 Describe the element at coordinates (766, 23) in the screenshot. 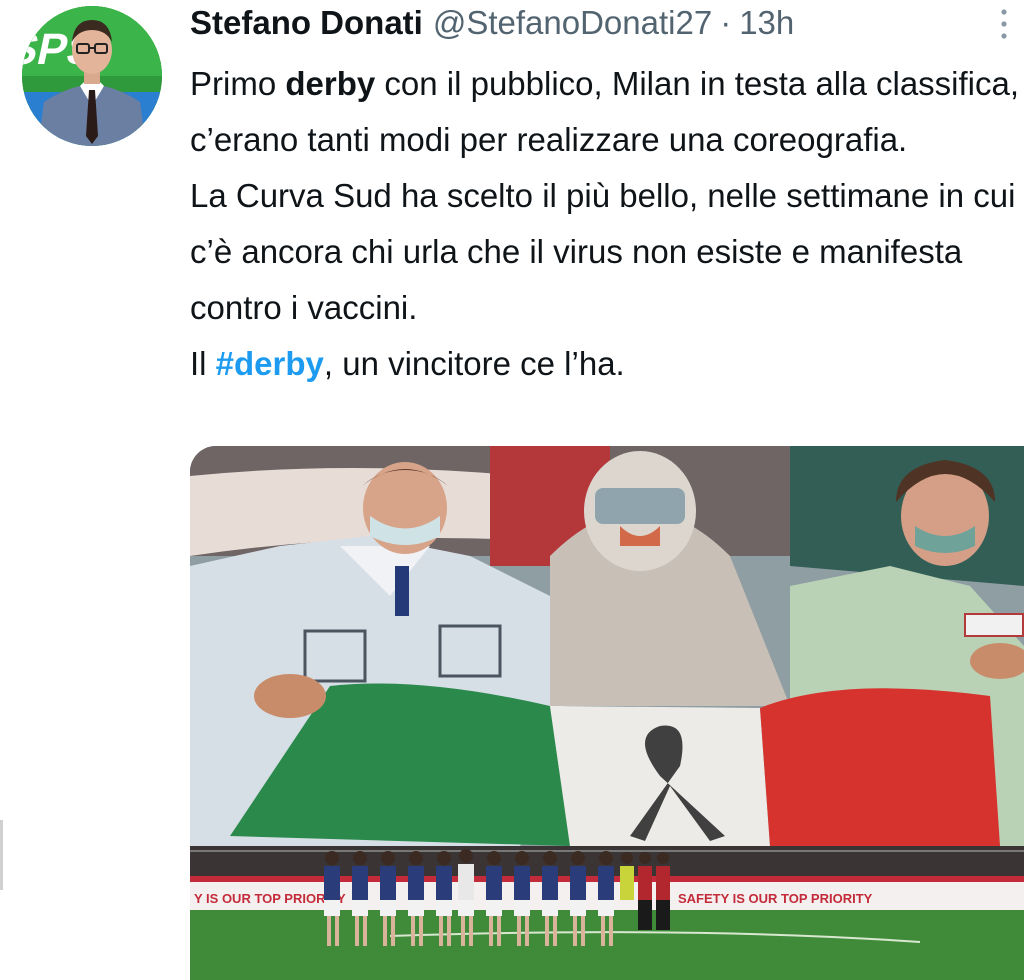

I see `tweet-timestamp: 13h` at that location.